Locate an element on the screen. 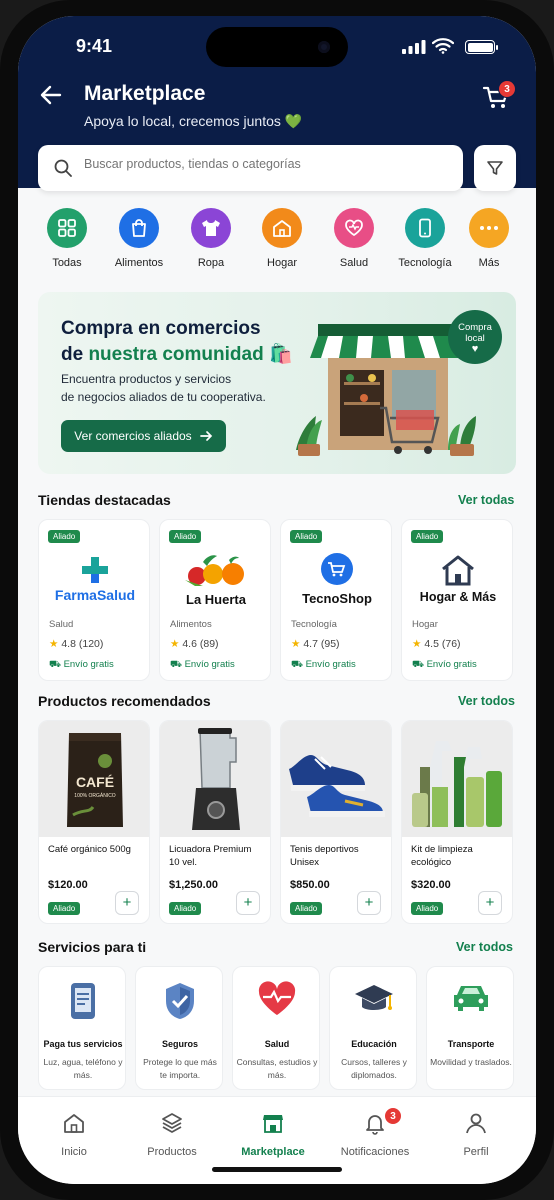  category-tecnologia: Tecnología is located at coordinates (425, 238).